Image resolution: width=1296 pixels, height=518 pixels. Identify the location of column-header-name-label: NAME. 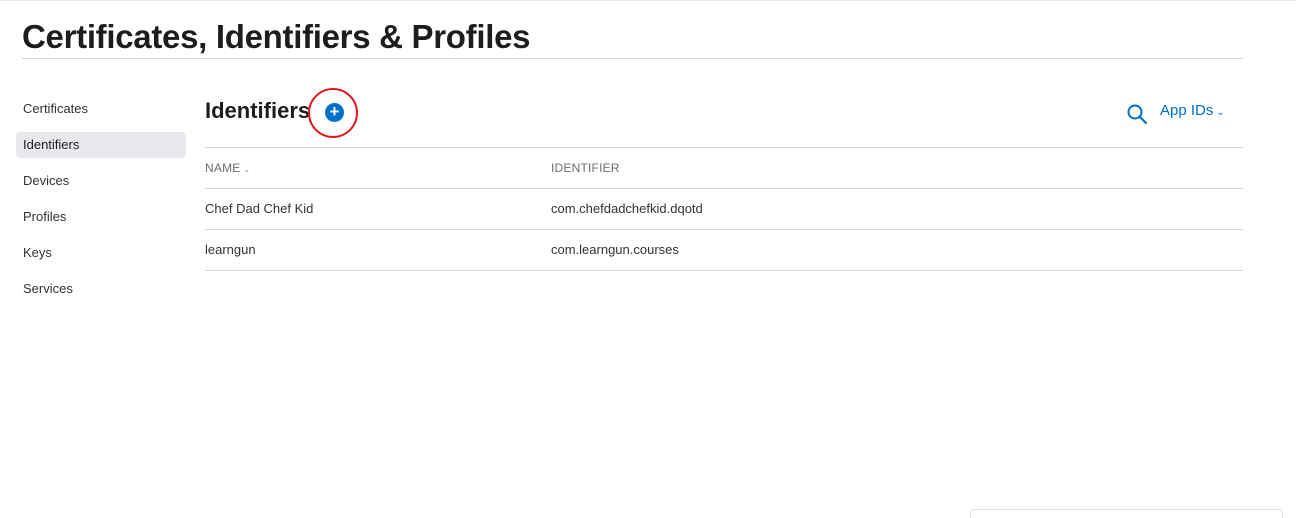
(223, 168).